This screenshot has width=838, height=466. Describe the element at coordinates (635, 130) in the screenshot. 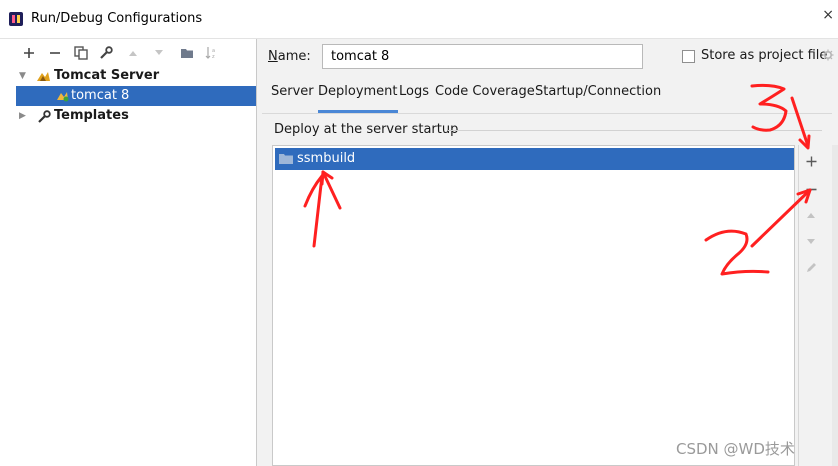

I see `section-divider` at that location.